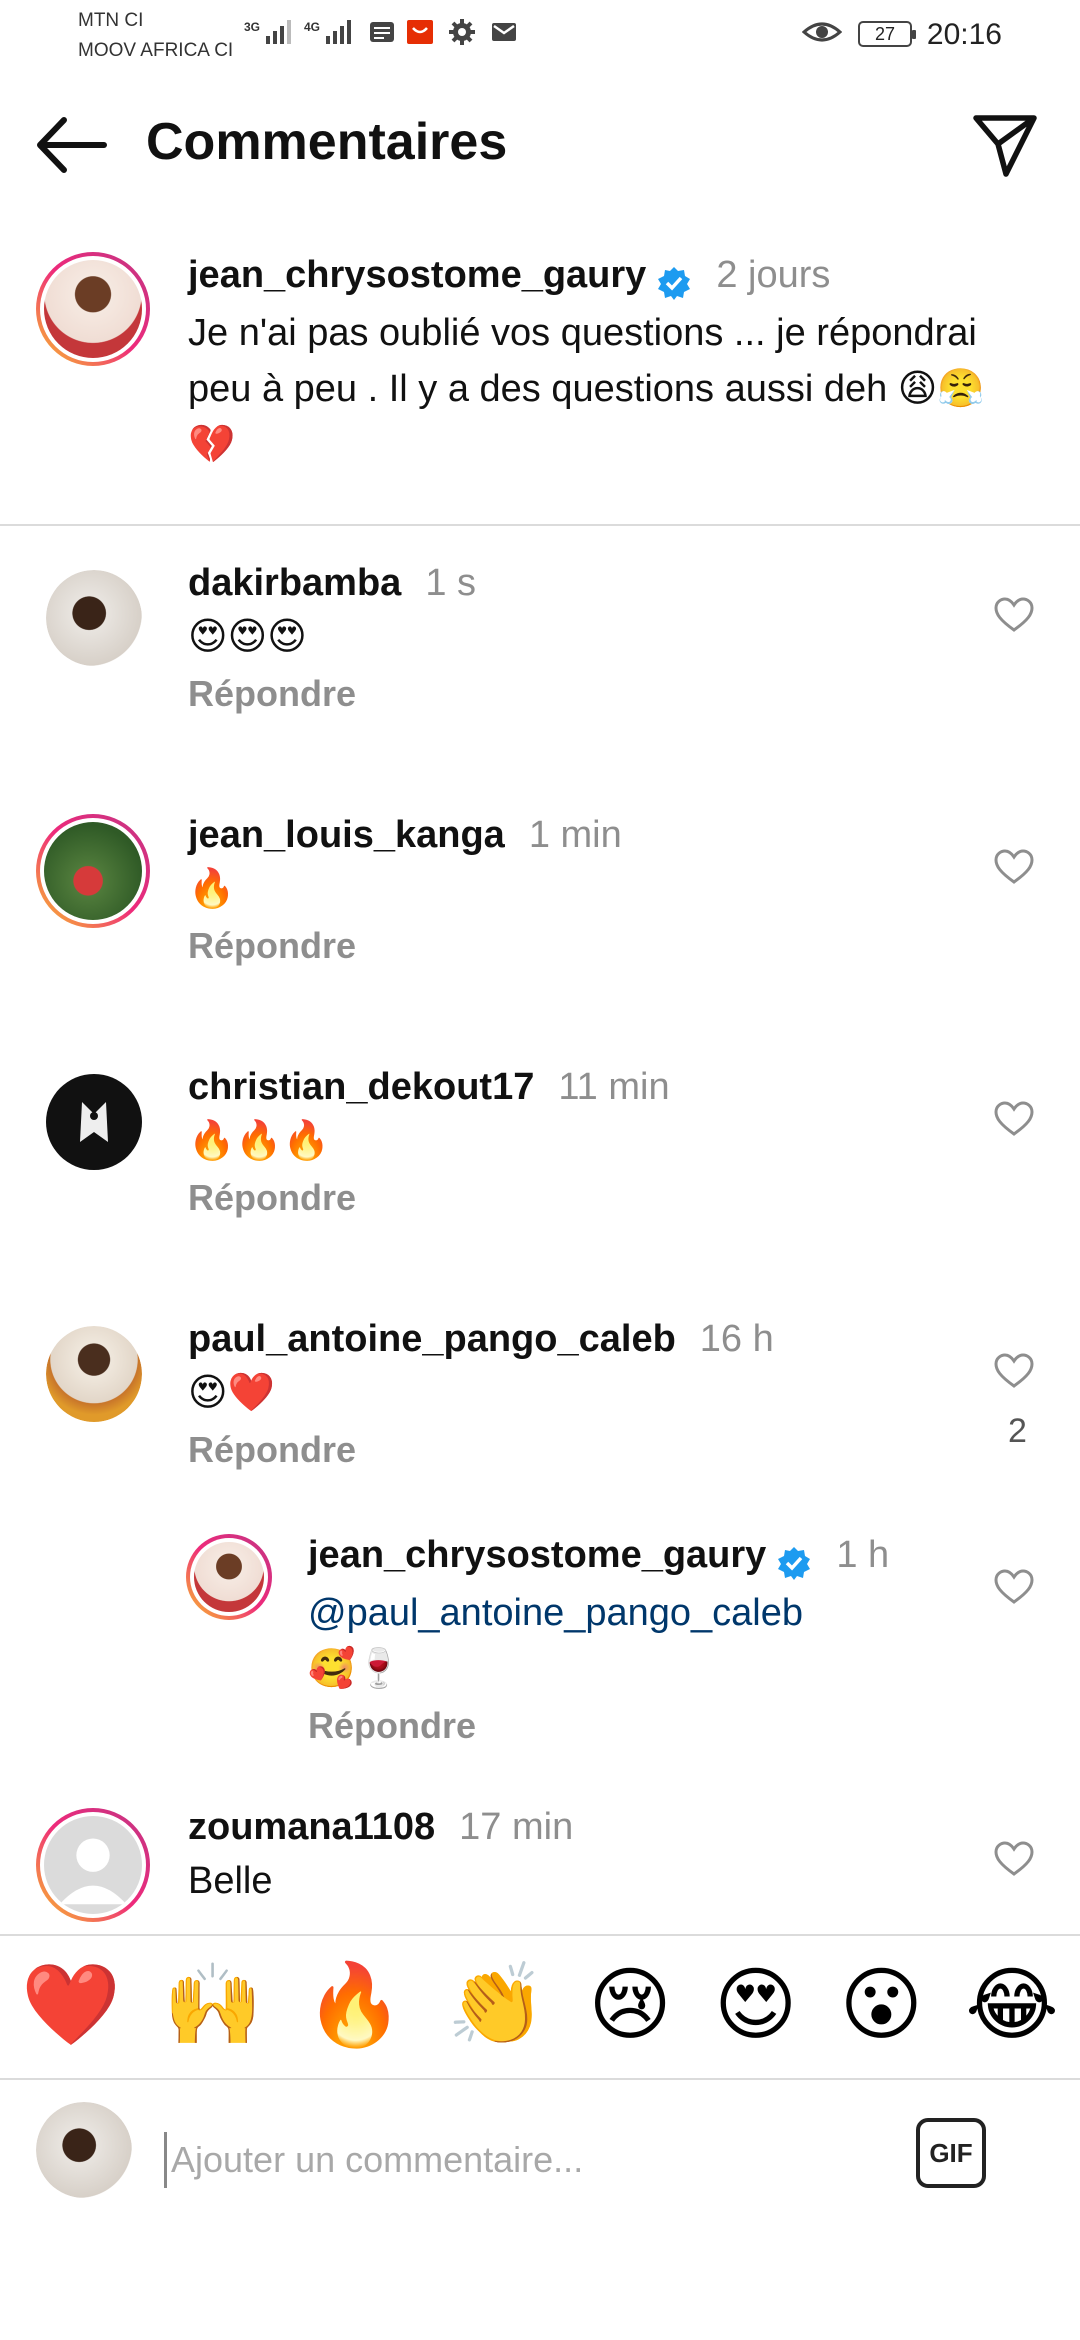  I want to click on comment-text: Belle, so click(230, 1881).